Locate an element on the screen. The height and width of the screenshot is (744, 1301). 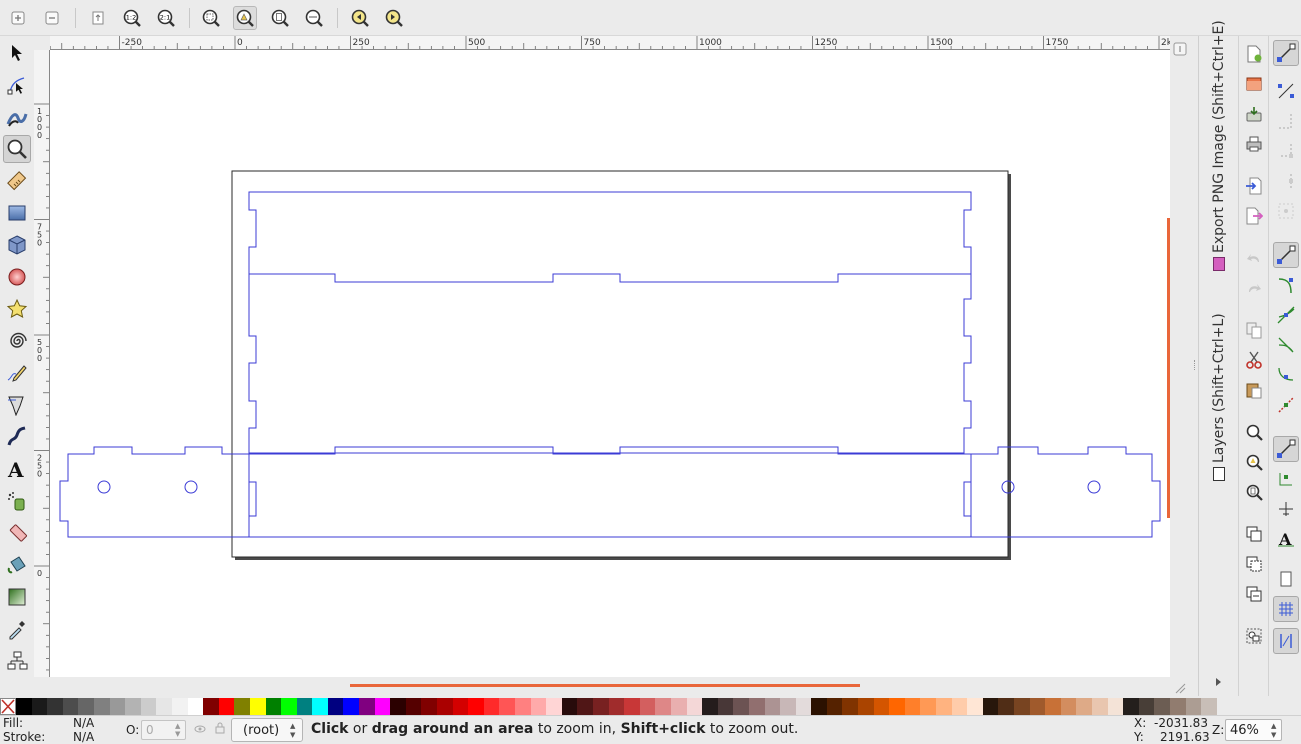
snap-bbox-edge-icon is located at coordinates (1286, 121).